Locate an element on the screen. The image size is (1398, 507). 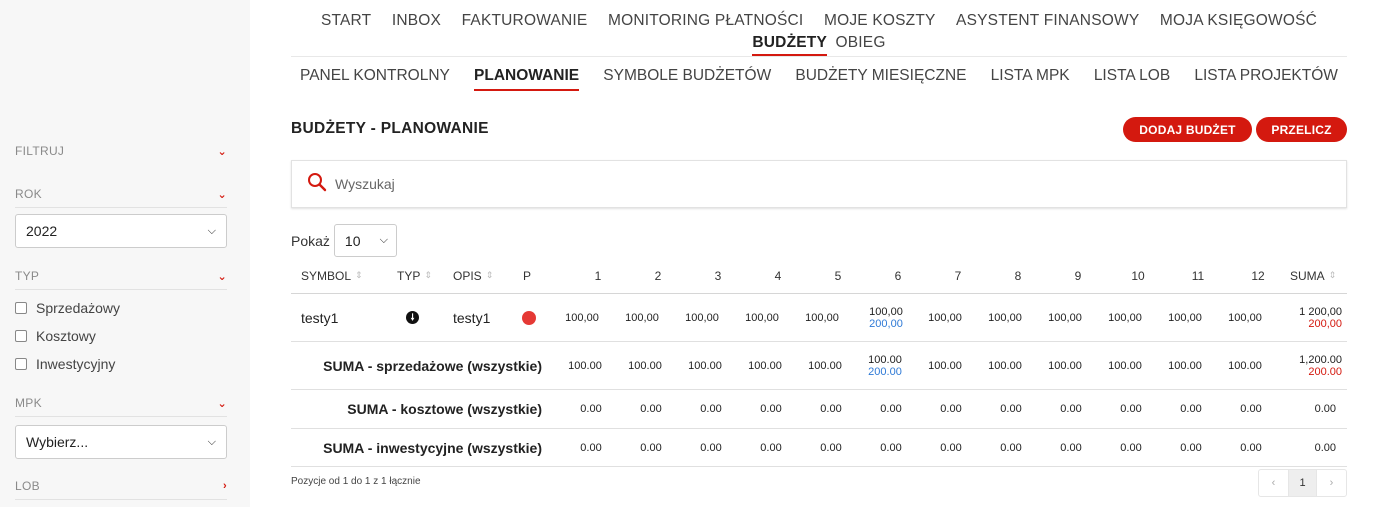
subnav-dashboard: PANEL KONTROLNY is located at coordinates (375, 79).